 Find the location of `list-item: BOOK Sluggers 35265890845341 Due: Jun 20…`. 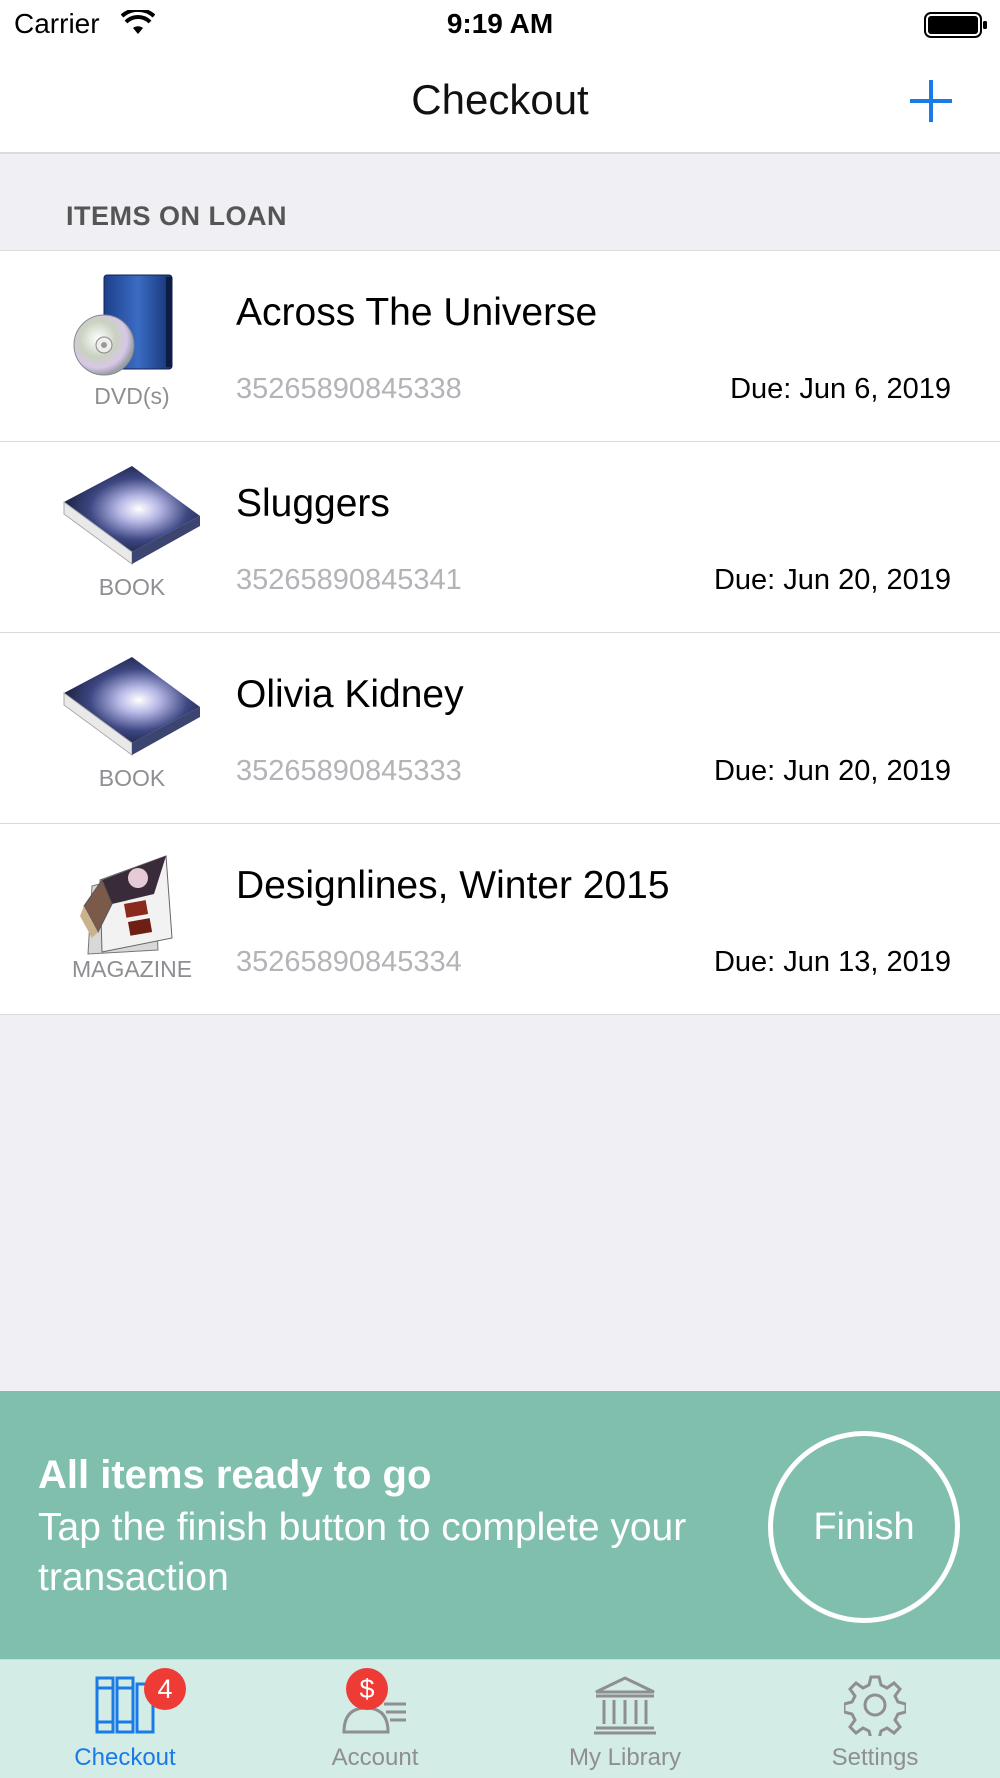

list-item: BOOK Sluggers 35265890845341 Due: Jun 20… is located at coordinates (500, 537).